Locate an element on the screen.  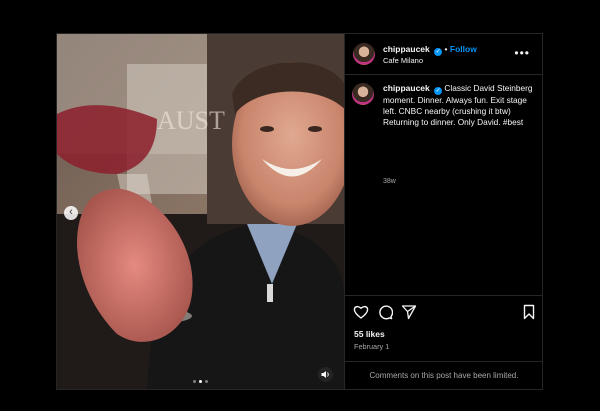
post-header: chippaucek ✓ • Follow Cafe Milano ••• is located at coordinates (443, 54).